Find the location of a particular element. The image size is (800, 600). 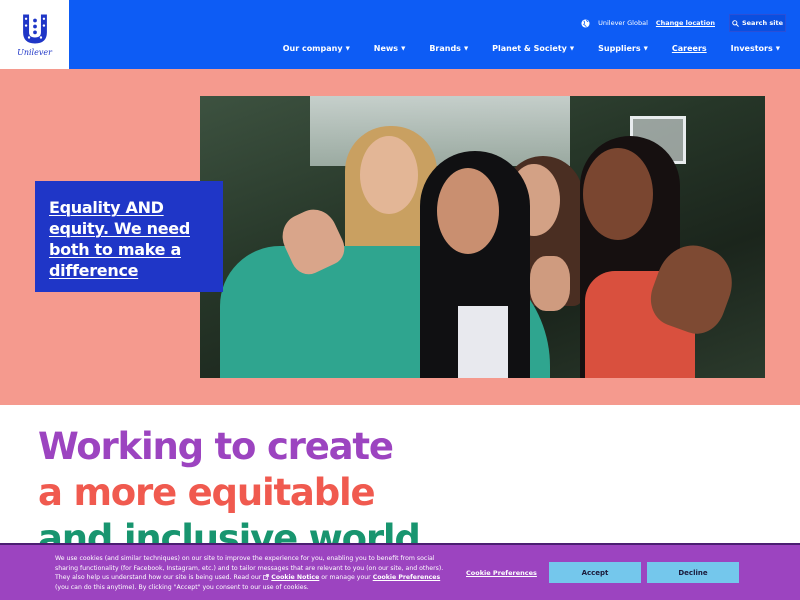

search-button: Search site is located at coordinates (757, 23).